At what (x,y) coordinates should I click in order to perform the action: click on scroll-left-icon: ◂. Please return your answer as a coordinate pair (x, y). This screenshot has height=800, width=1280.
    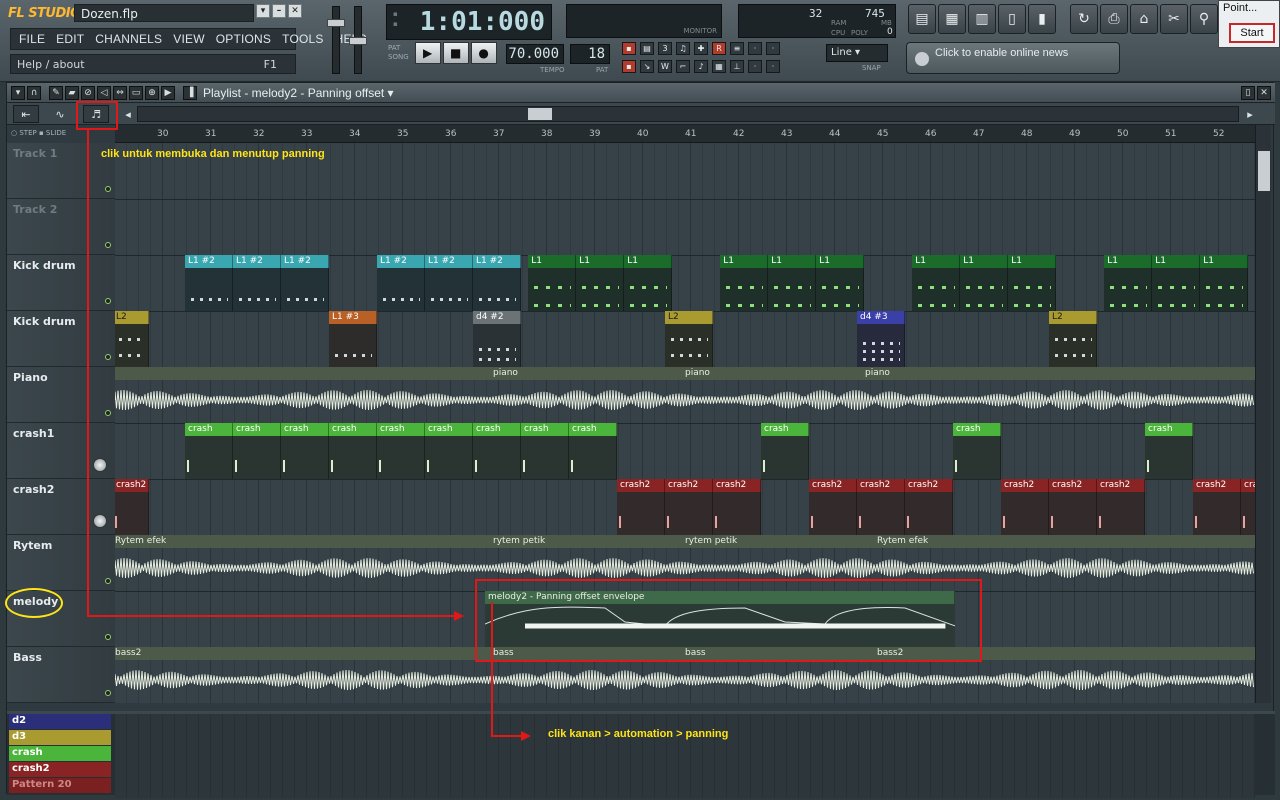
    Looking at the image, I should click on (128, 114).